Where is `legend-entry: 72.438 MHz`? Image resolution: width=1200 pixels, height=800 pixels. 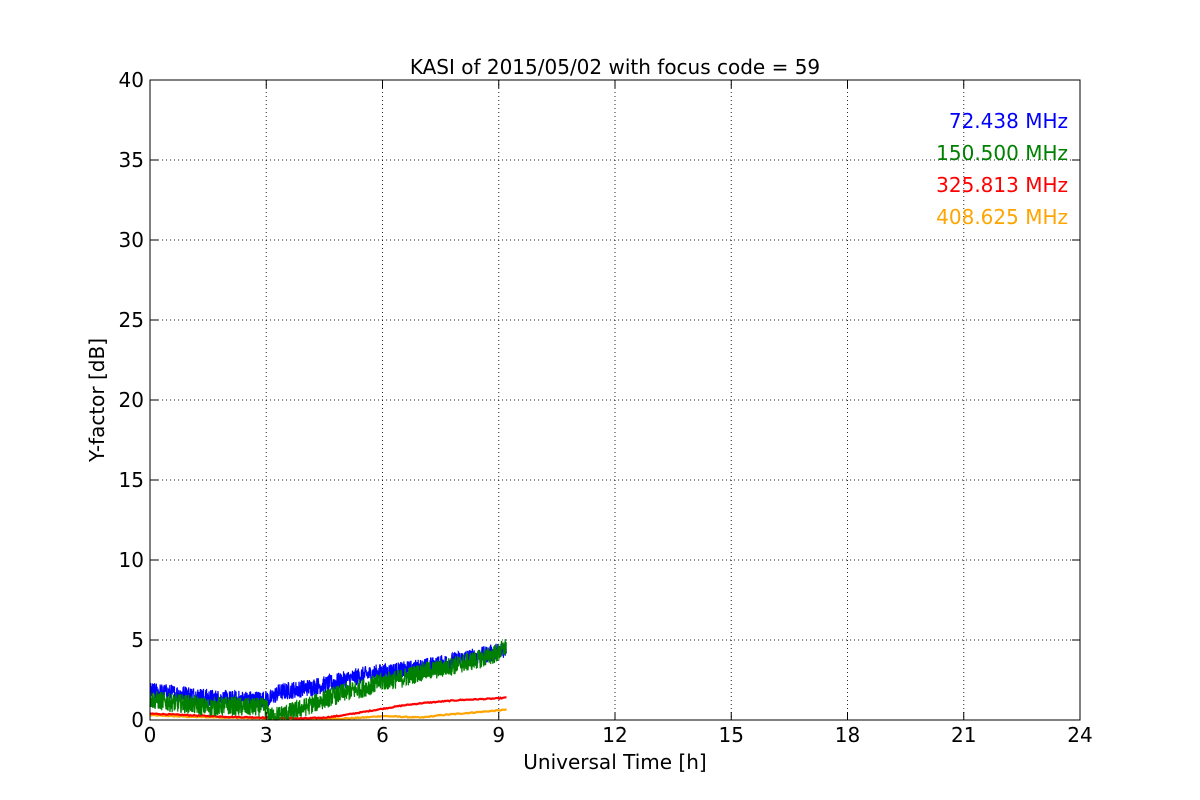 legend-entry: 72.438 MHz is located at coordinates (1008, 121).